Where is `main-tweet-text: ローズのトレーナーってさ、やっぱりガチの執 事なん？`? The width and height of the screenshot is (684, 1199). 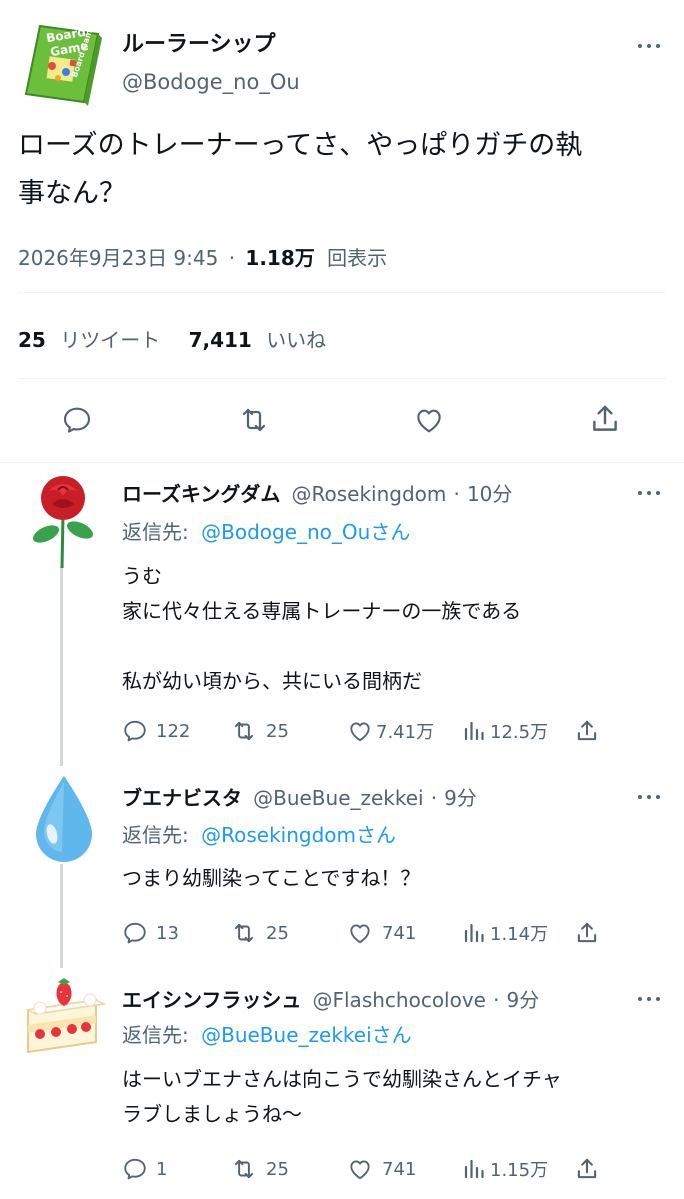
main-tweet-text: ローズのトレーナーってさ、やっぱりガチの執 事なん？ is located at coordinates (300, 170).